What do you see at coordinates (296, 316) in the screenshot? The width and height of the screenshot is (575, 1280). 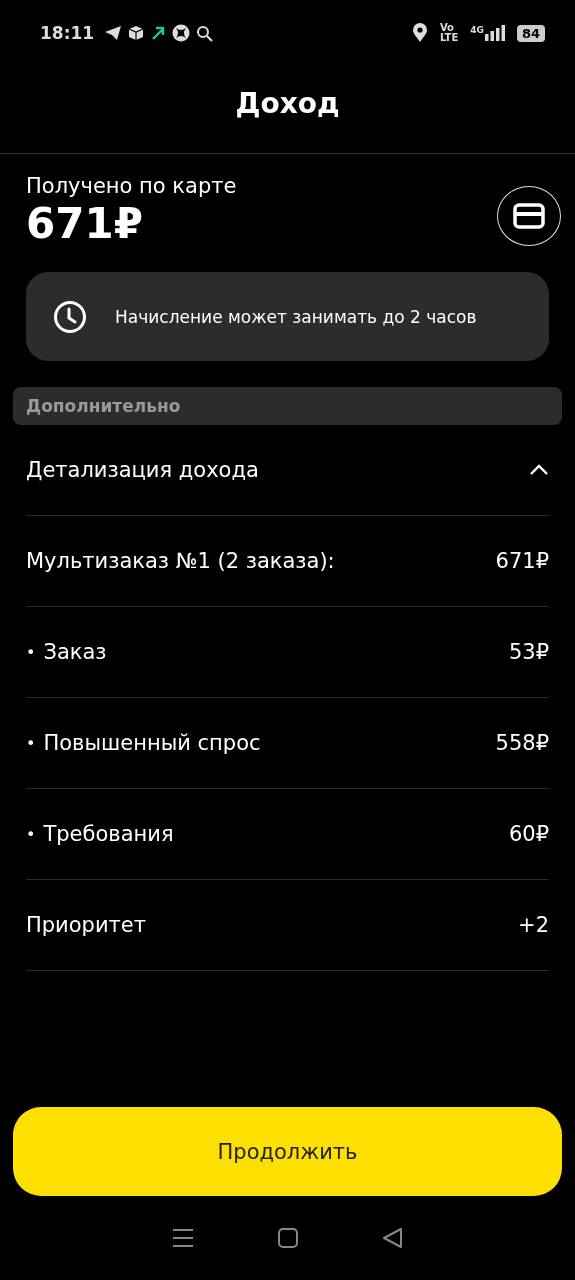 I see `notice-text: Начисление может занимать до 2 часов` at bounding box center [296, 316].